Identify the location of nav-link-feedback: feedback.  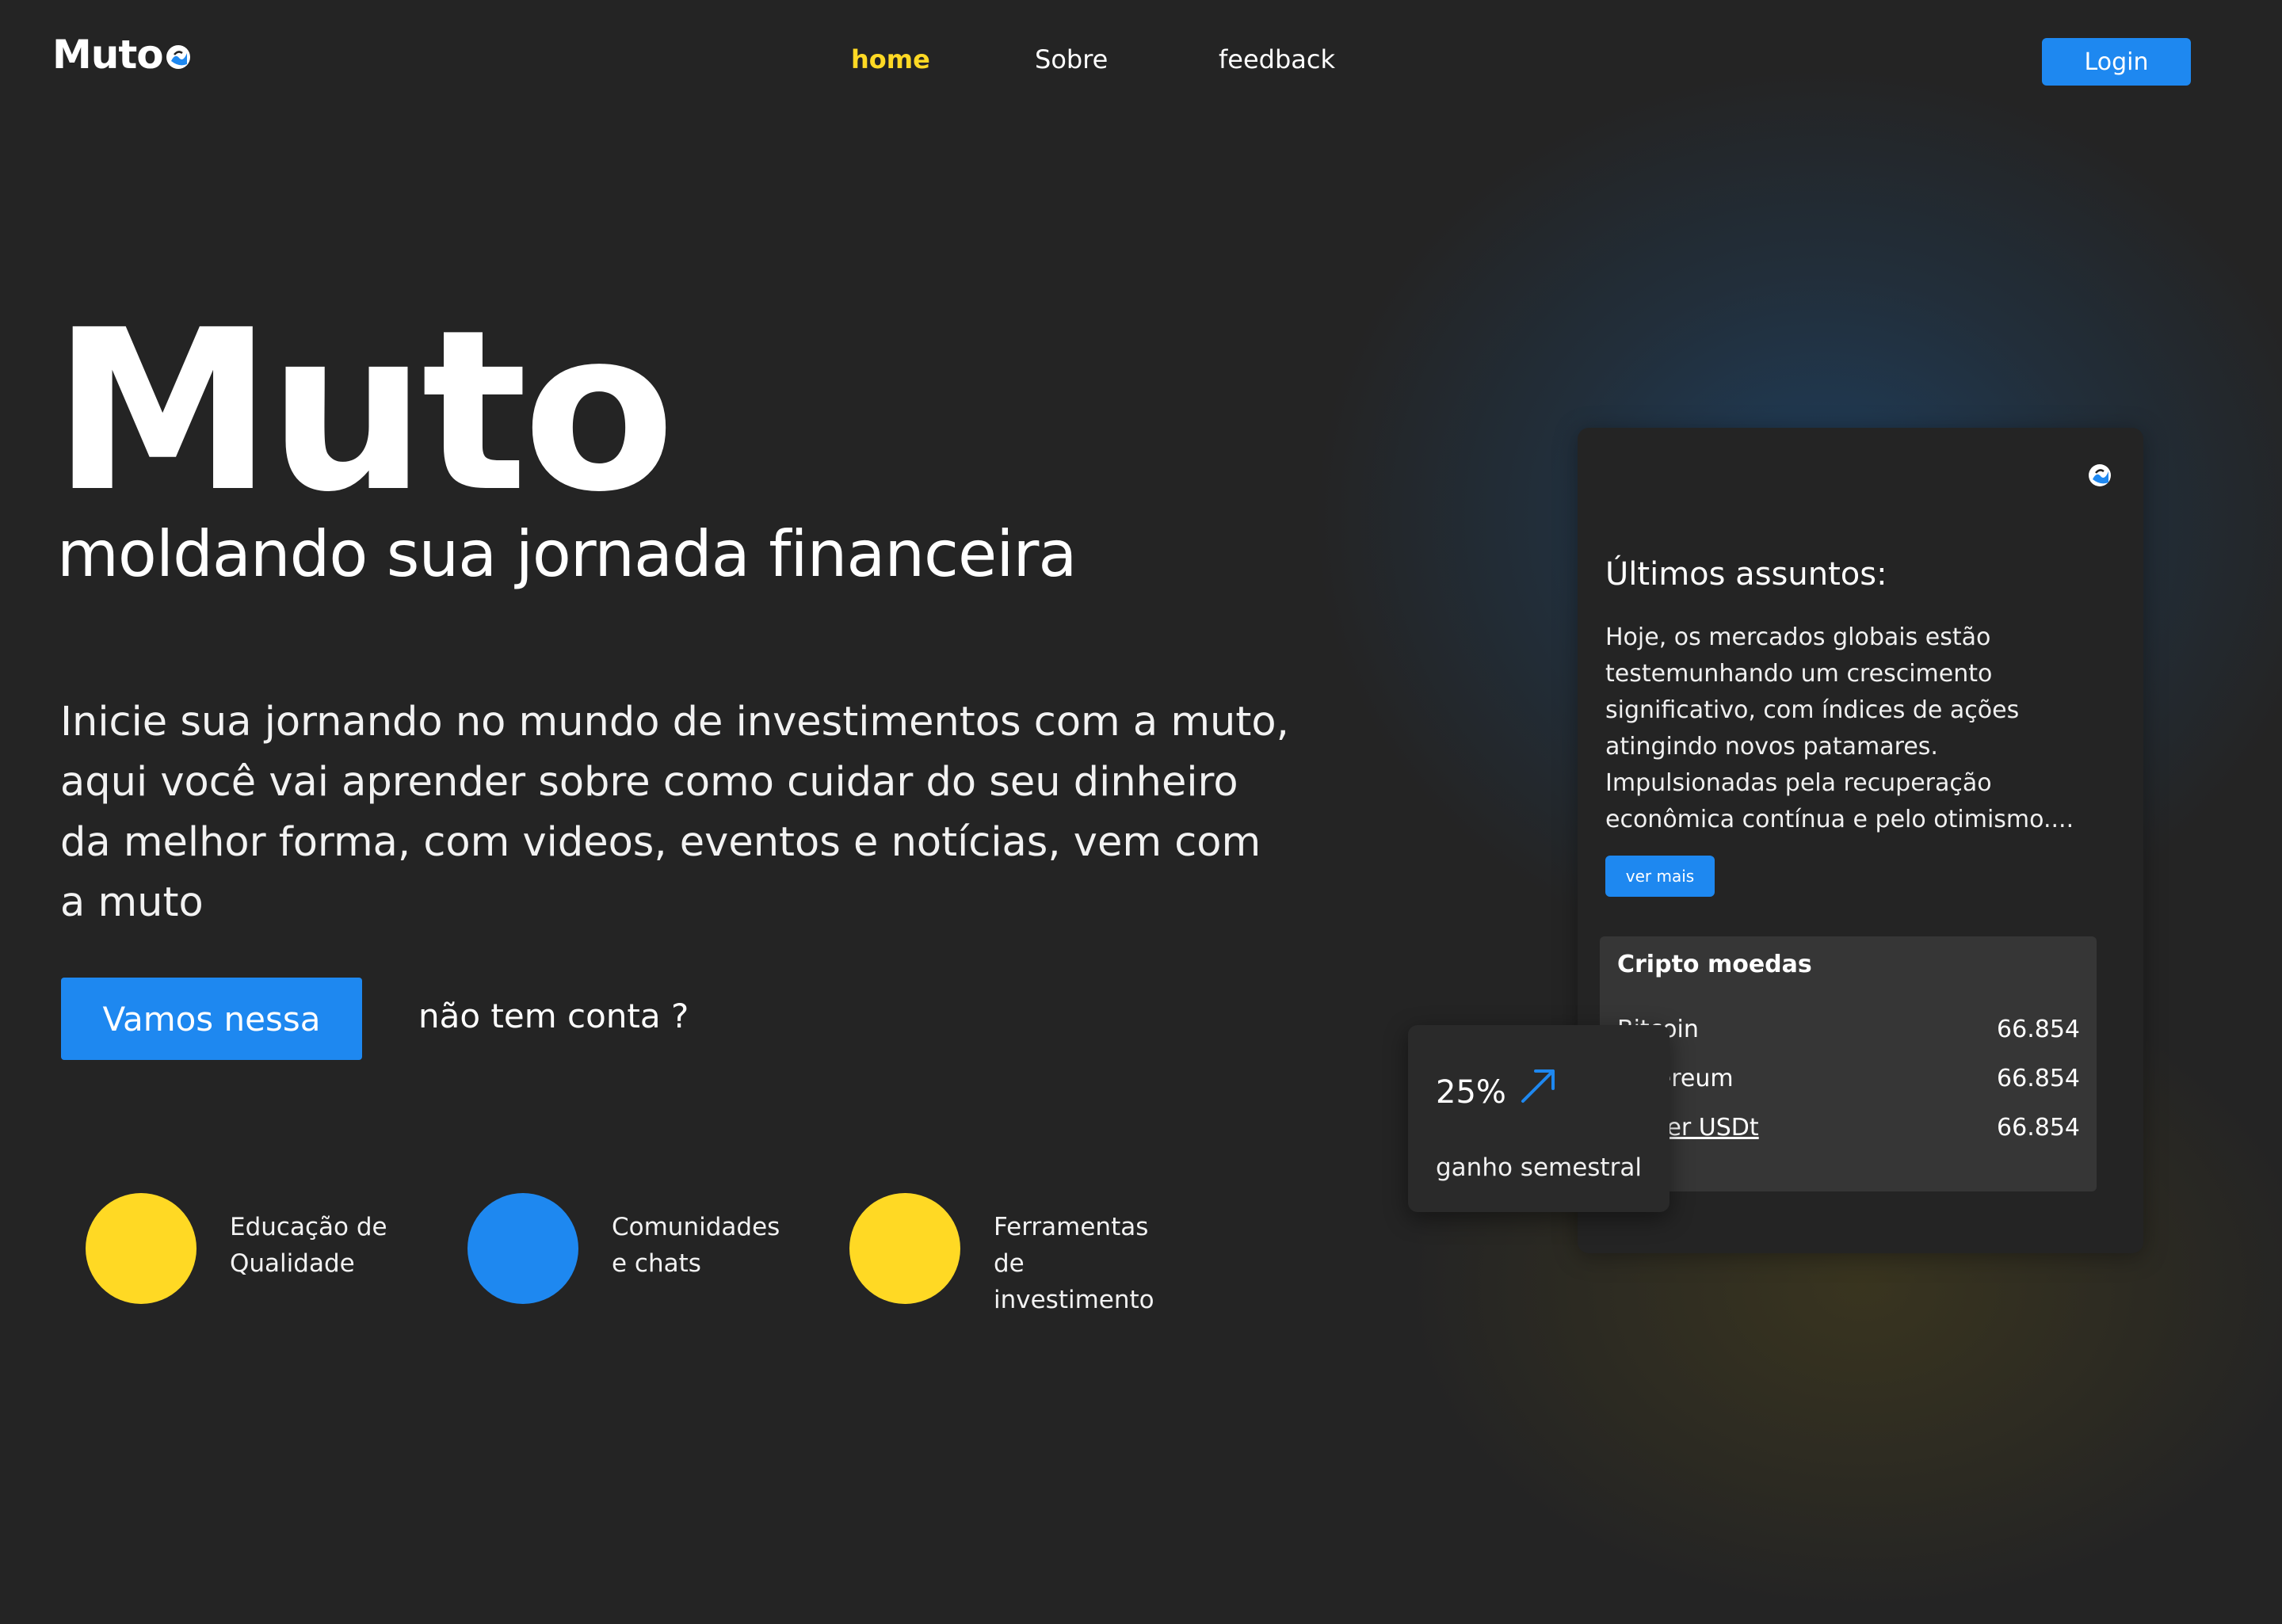
(1277, 59).